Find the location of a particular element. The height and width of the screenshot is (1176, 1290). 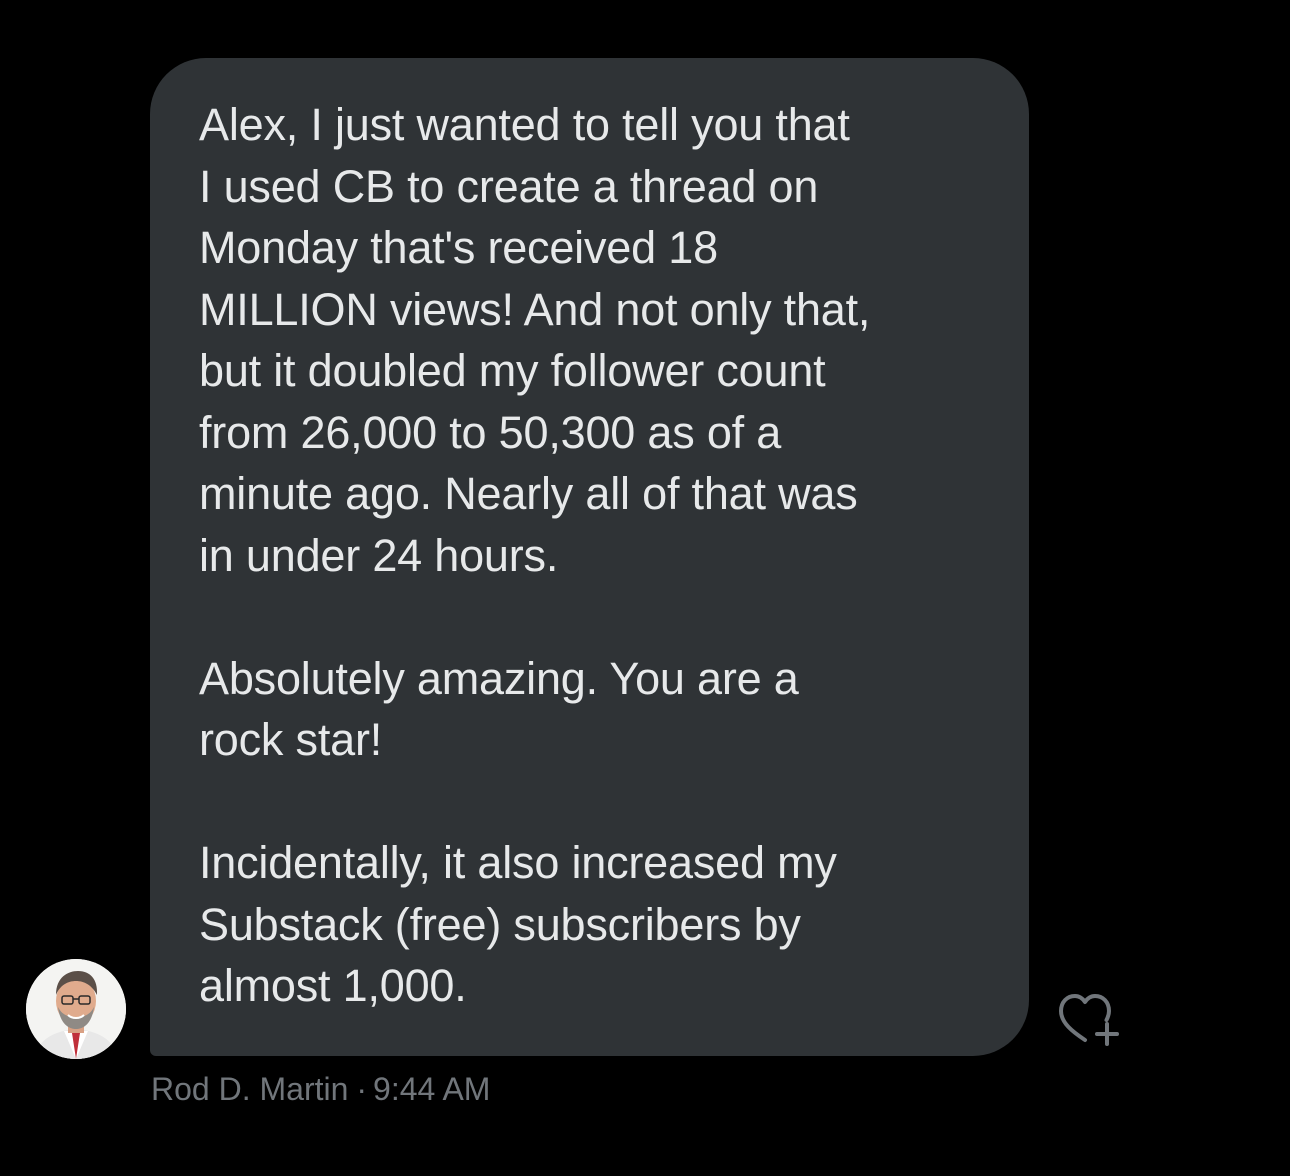

add-reaction-button is located at coordinates (1090, 1020).